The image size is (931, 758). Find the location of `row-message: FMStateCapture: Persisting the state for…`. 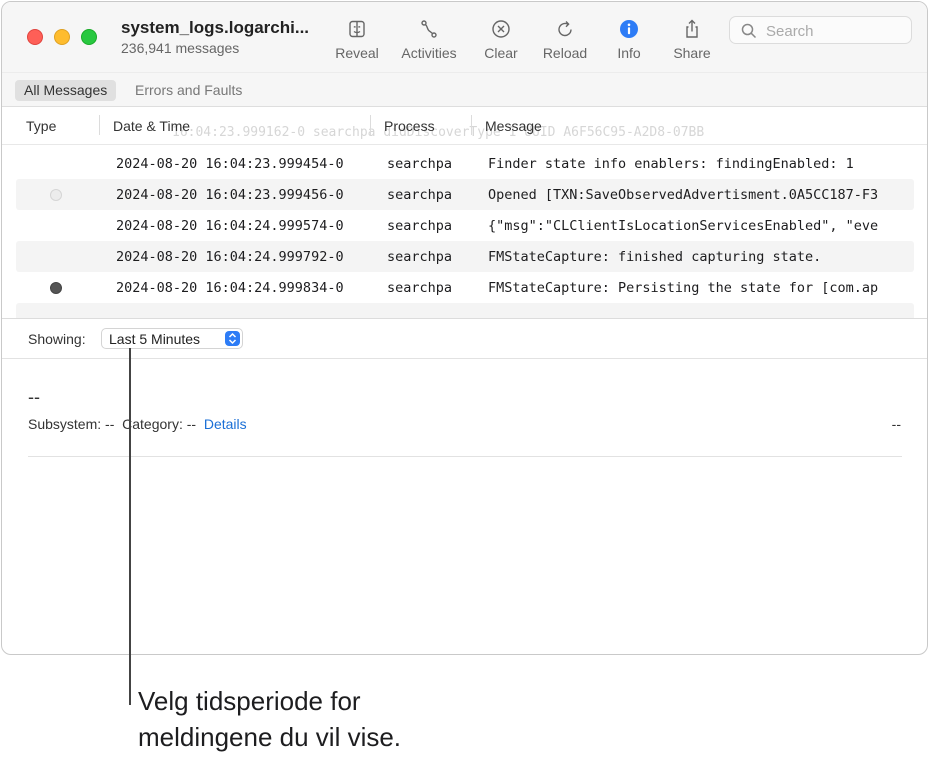

row-message: FMStateCapture: Persisting the state for… is located at coordinates (683, 288).